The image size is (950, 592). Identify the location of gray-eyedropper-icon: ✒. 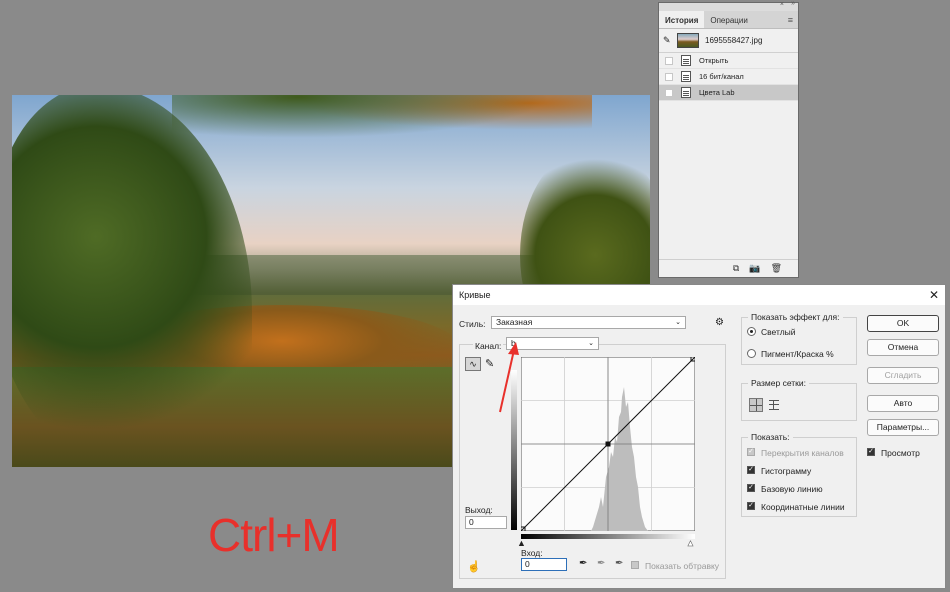
(601, 563).